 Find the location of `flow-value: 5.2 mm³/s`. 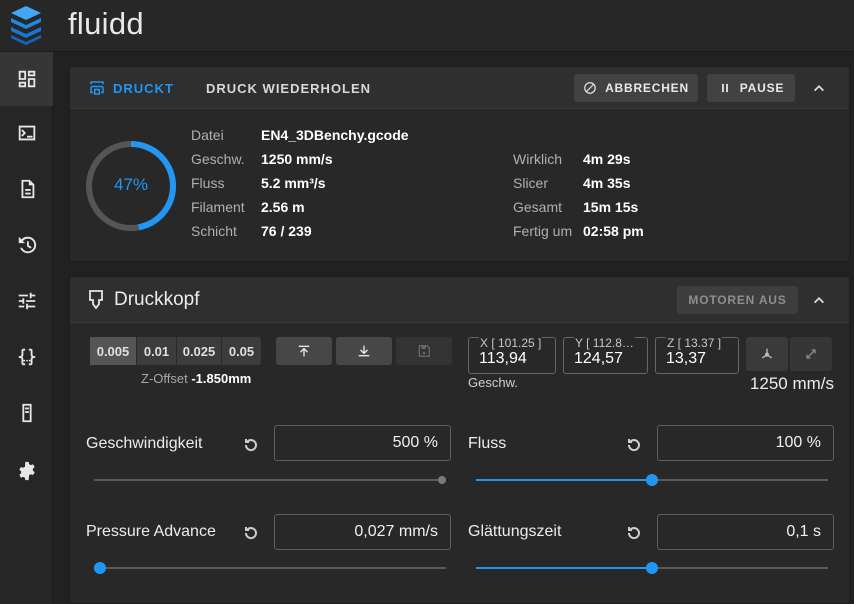

flow-value: 5.2 mm³/s is located at coordinates (293, 183).